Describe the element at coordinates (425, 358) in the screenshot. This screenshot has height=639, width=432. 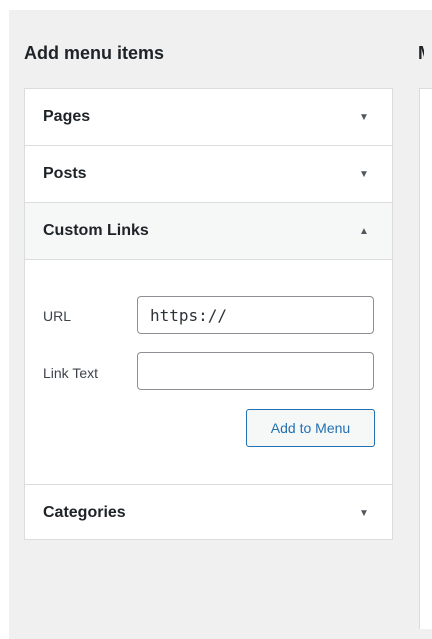
I see `menu-structure-panel` at that location.